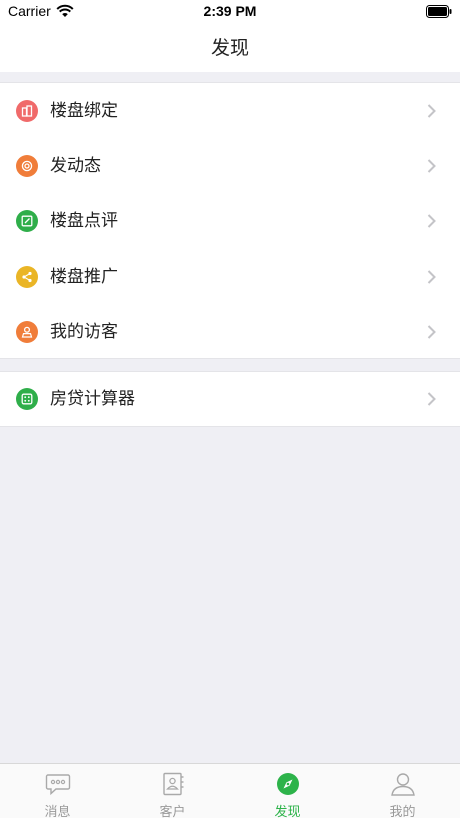 The image size is (460, 818). What do you see at coordinates (84, 276) in the screenshot?
I see `menu-item-label: 楼盘推广` at bounding box center [84, 276].